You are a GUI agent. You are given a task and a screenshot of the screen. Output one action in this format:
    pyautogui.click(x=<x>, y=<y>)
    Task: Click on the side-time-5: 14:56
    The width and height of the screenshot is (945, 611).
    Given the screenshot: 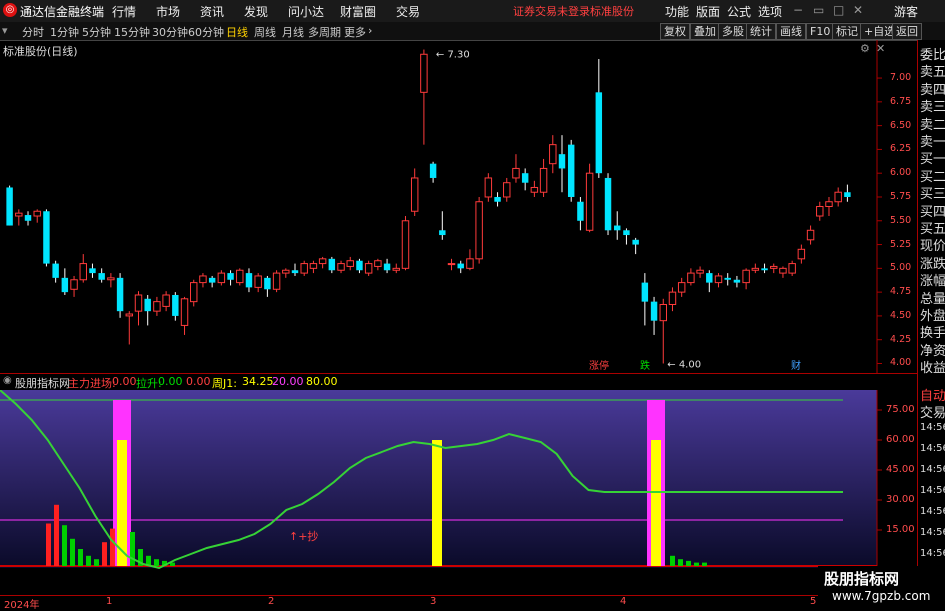 What is the action you would take?
    pyautogui.click(x=932, y=532)
    